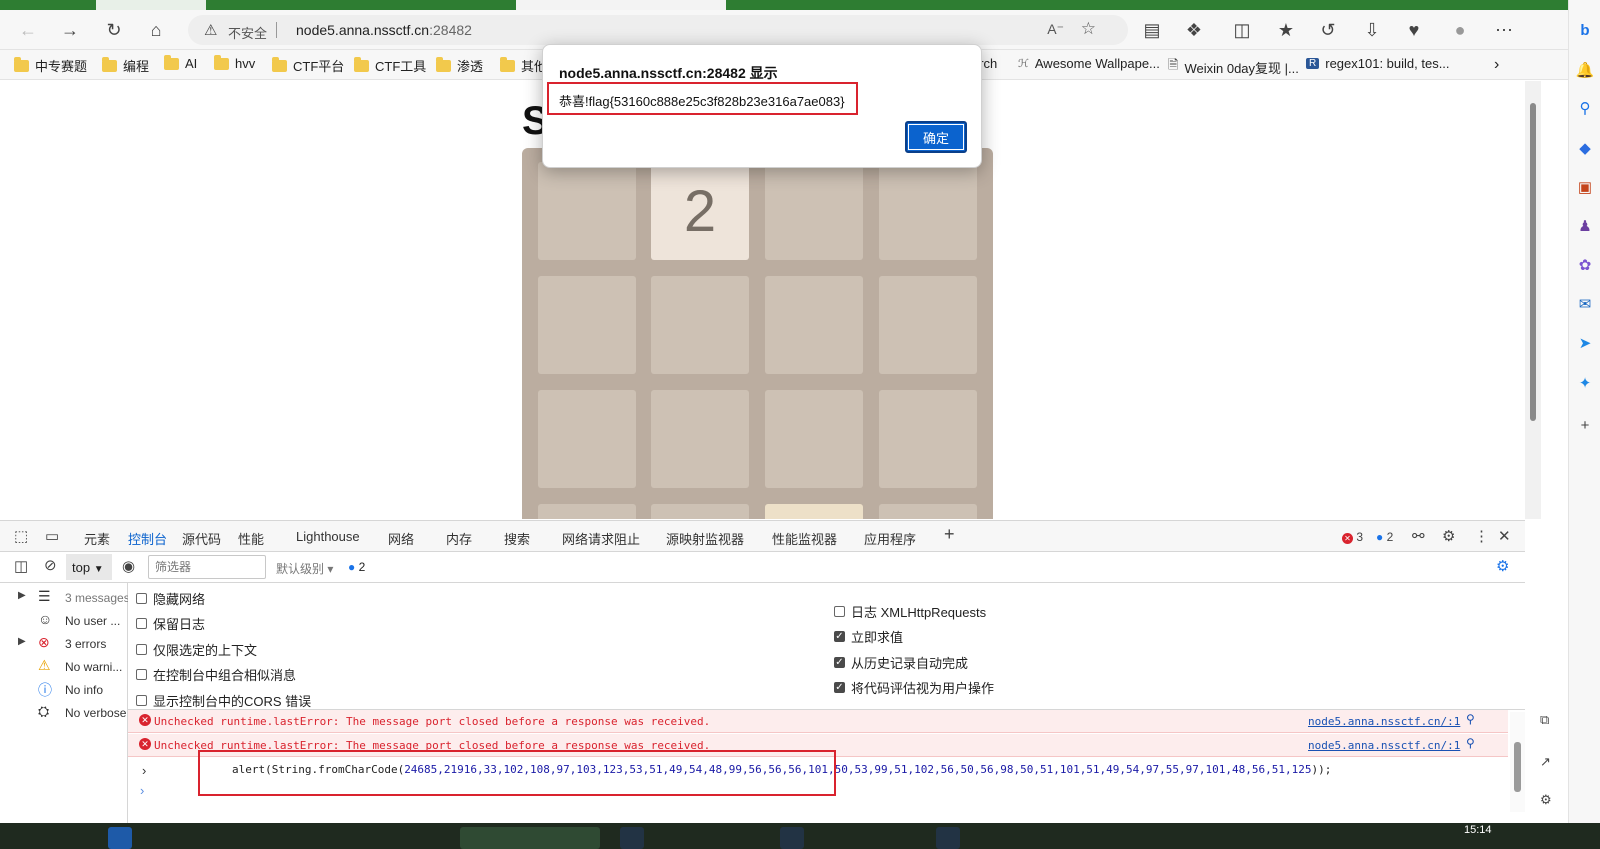 This screenshot has height=849, width=1600. I want to click on sidebar-item-verbose: ⛭ No verbose, so click(64, 713).